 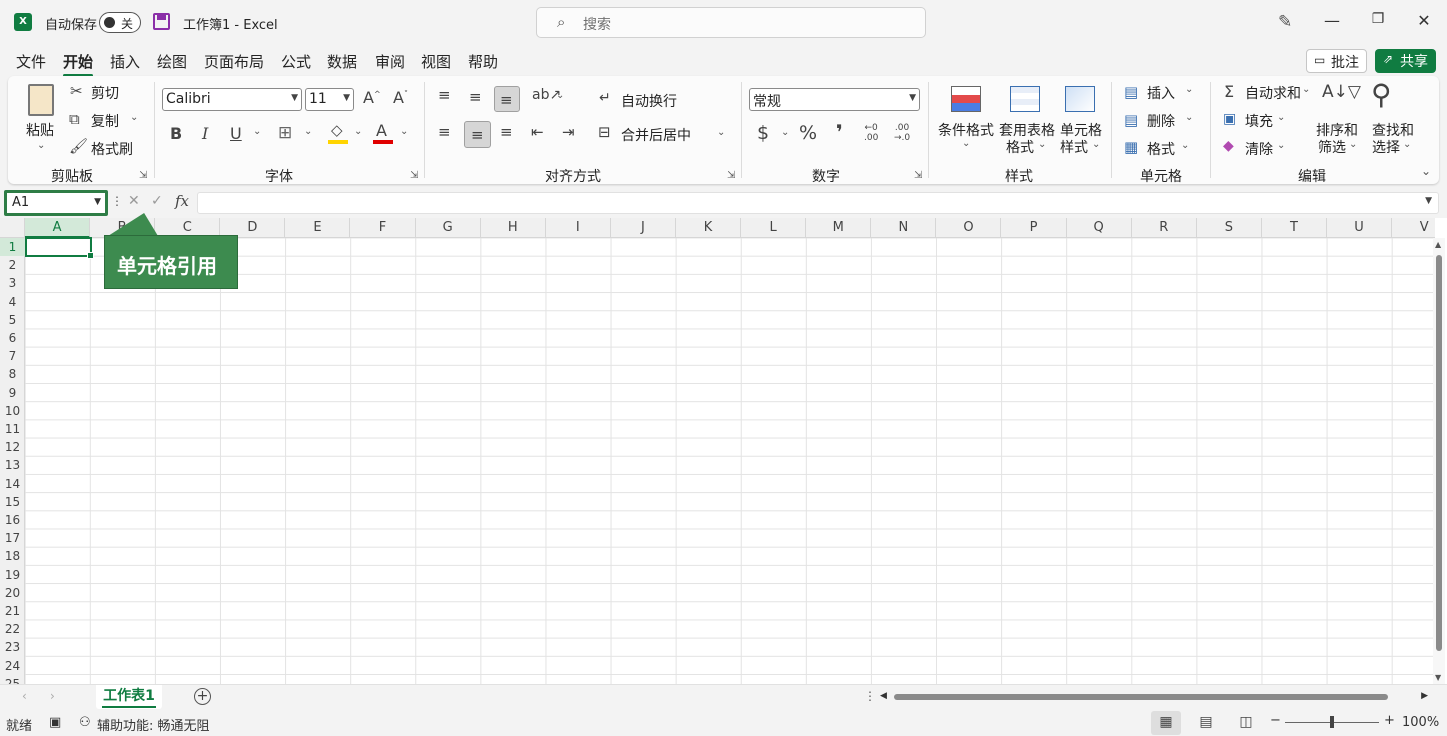 I want to click on row-header-23: 23, so click(x=12, y=647).